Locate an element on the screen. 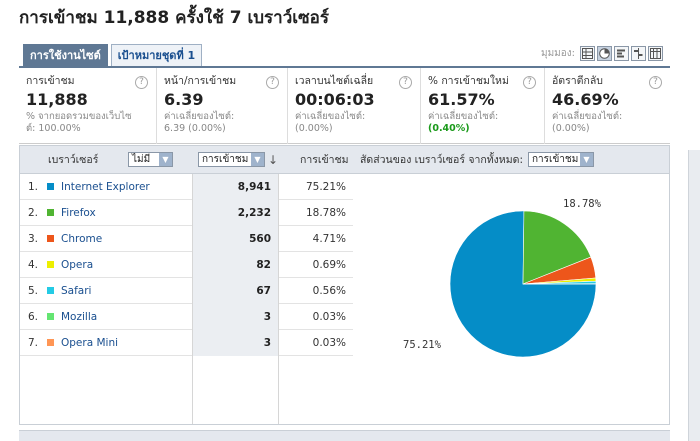 This screenshot has width=700, height=441. chart-metric-select: การเข้าชม ▼ is located at coordinates (561, 159).